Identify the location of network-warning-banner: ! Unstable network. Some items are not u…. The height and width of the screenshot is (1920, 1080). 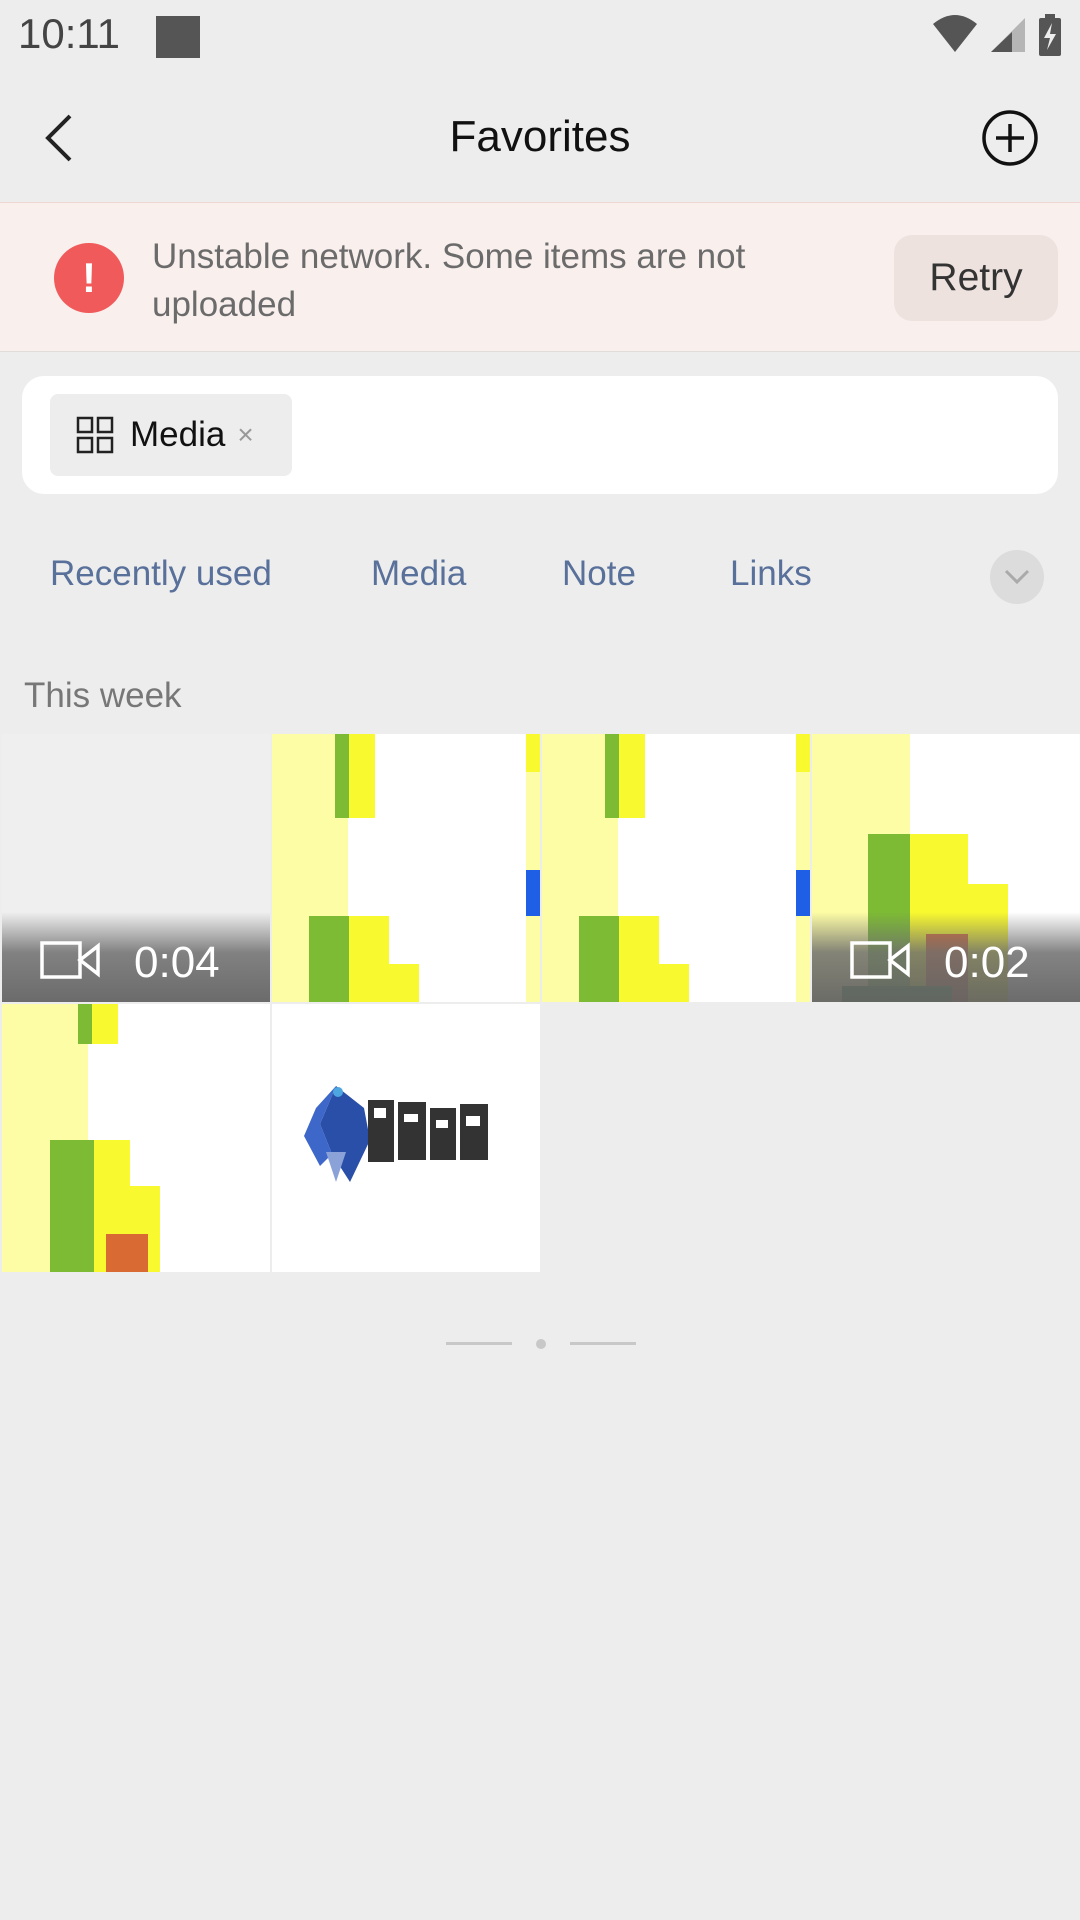
(540, 277).